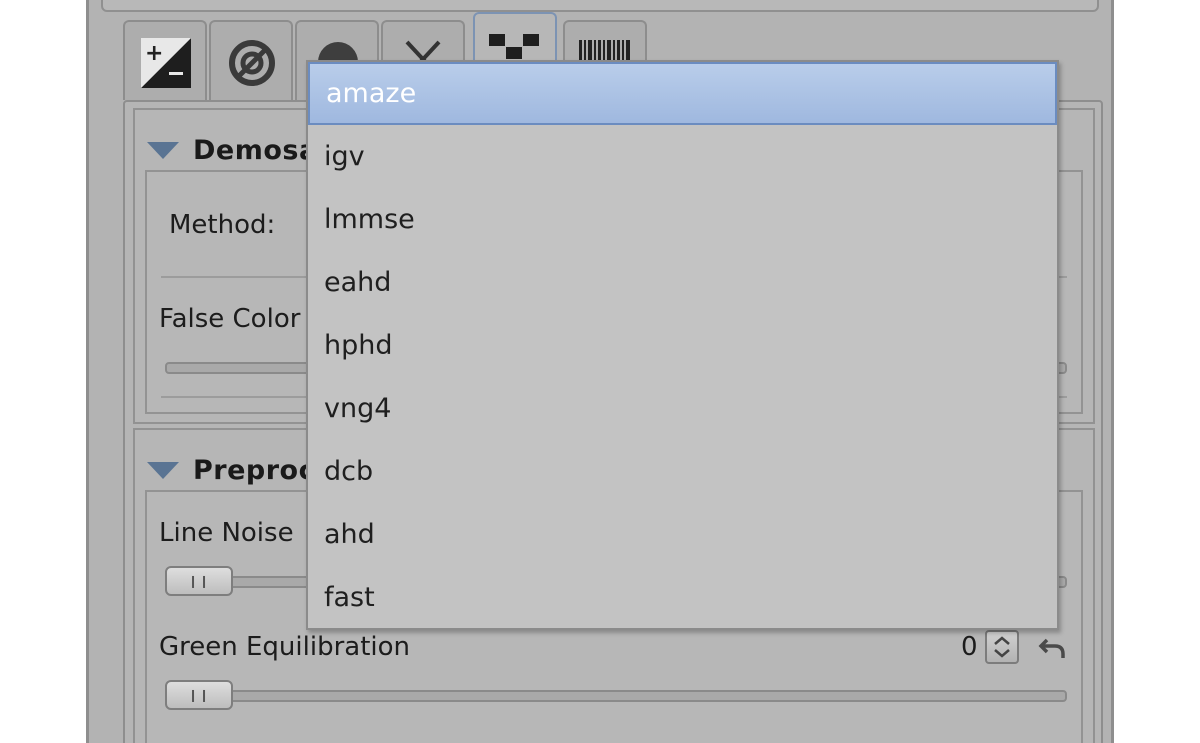  Describe the element at coordinates (230, 319) in the screenshot. I see `false-color-label: False Color` at that location.